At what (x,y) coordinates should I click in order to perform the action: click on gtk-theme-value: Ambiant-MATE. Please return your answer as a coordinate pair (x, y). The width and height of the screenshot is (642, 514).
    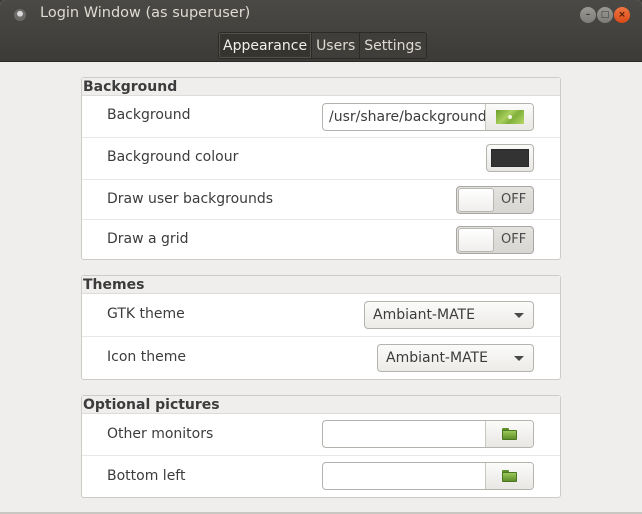
    Looking at the image, I should click on (424, 315).